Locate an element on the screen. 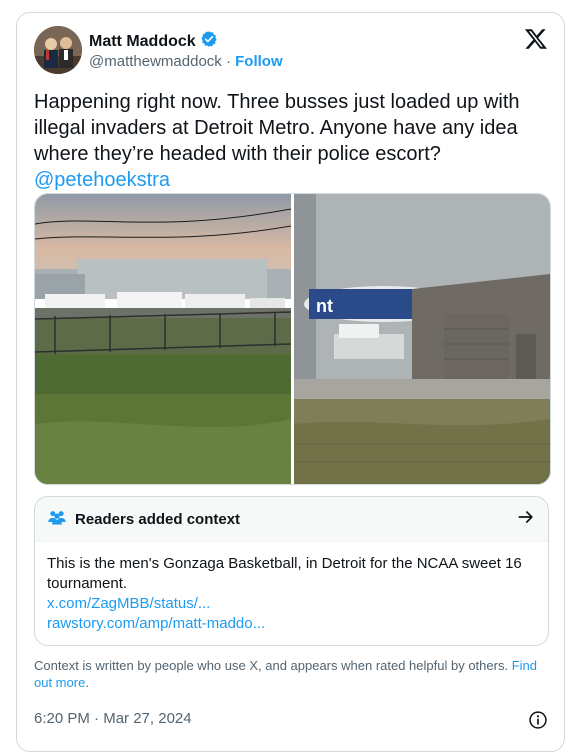  author-name-row: Matt Maddock is located at coordinates (153, 41).